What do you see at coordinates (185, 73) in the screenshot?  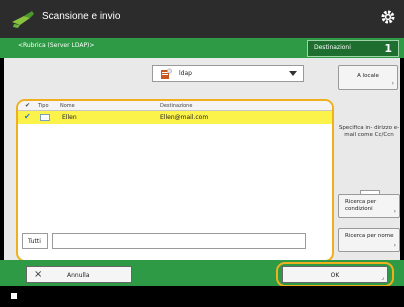 I see `source-select-value: ldap` at bounding box center [185, 73].